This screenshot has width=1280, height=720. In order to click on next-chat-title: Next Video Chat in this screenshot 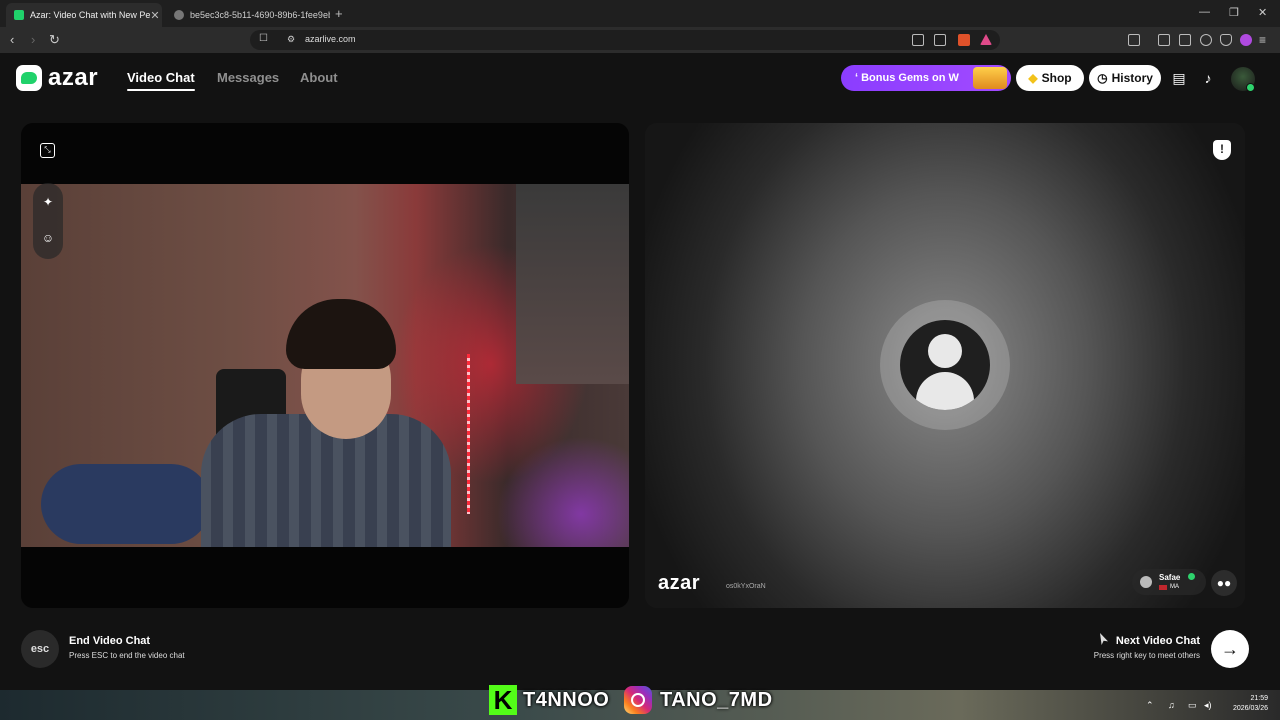, I will do `click(1157, 641)`.